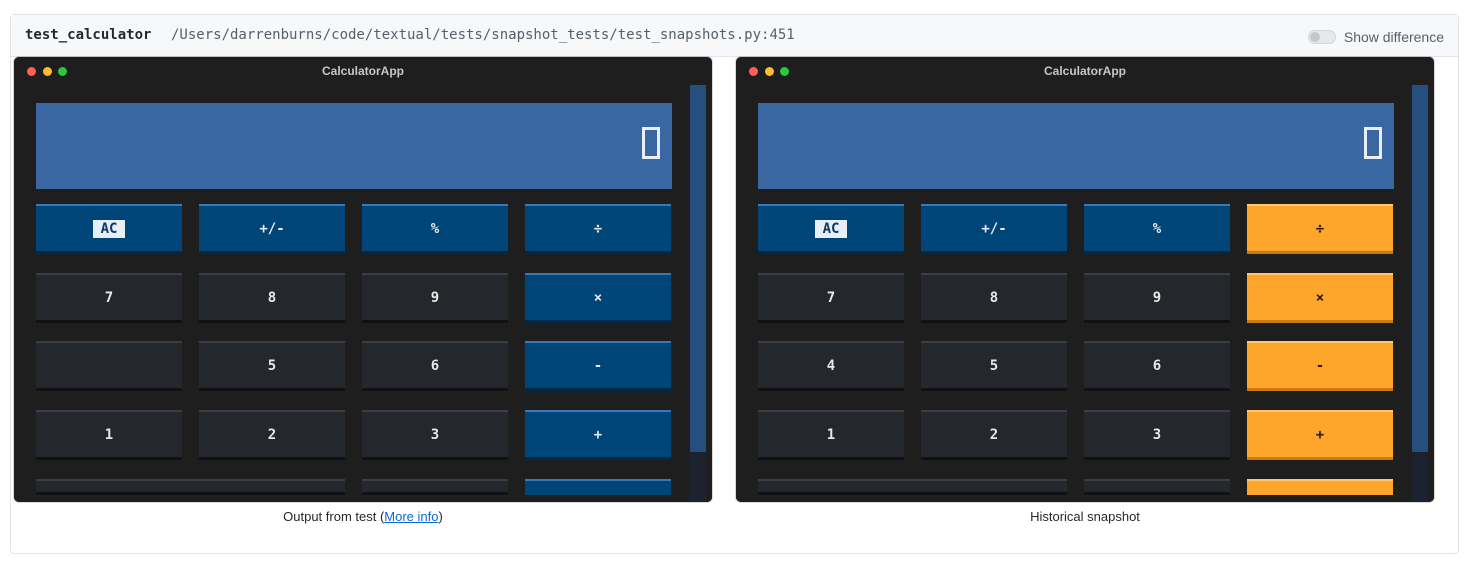  Describe the element at coordinates (411, 516) in the screenshot. I see `more-info-link: More info` at that location.